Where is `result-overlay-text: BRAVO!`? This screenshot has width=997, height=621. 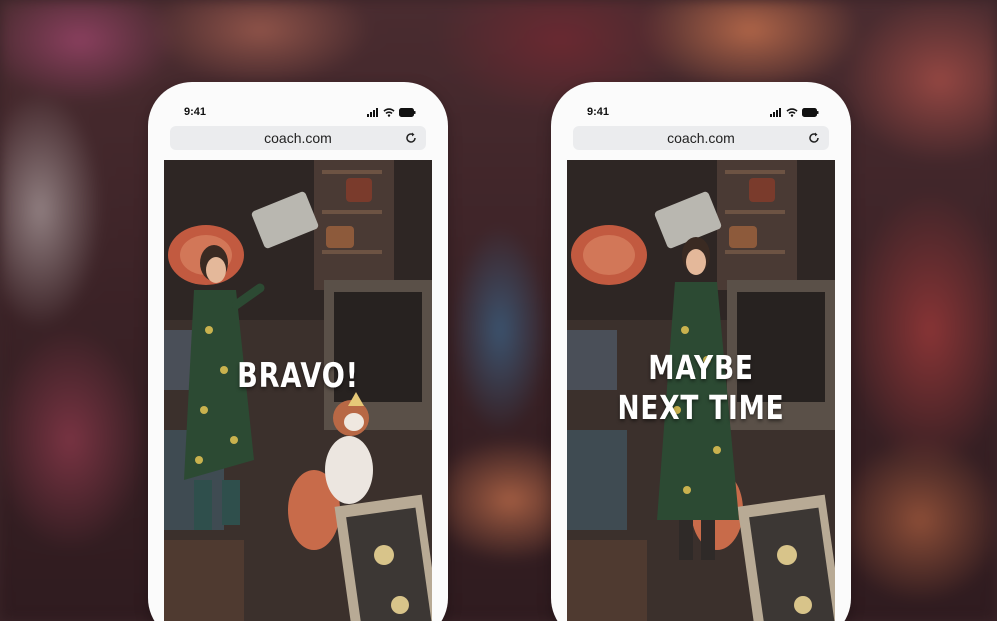 result-overlay-text: BRAVO! is located at coordinates (298, 376).